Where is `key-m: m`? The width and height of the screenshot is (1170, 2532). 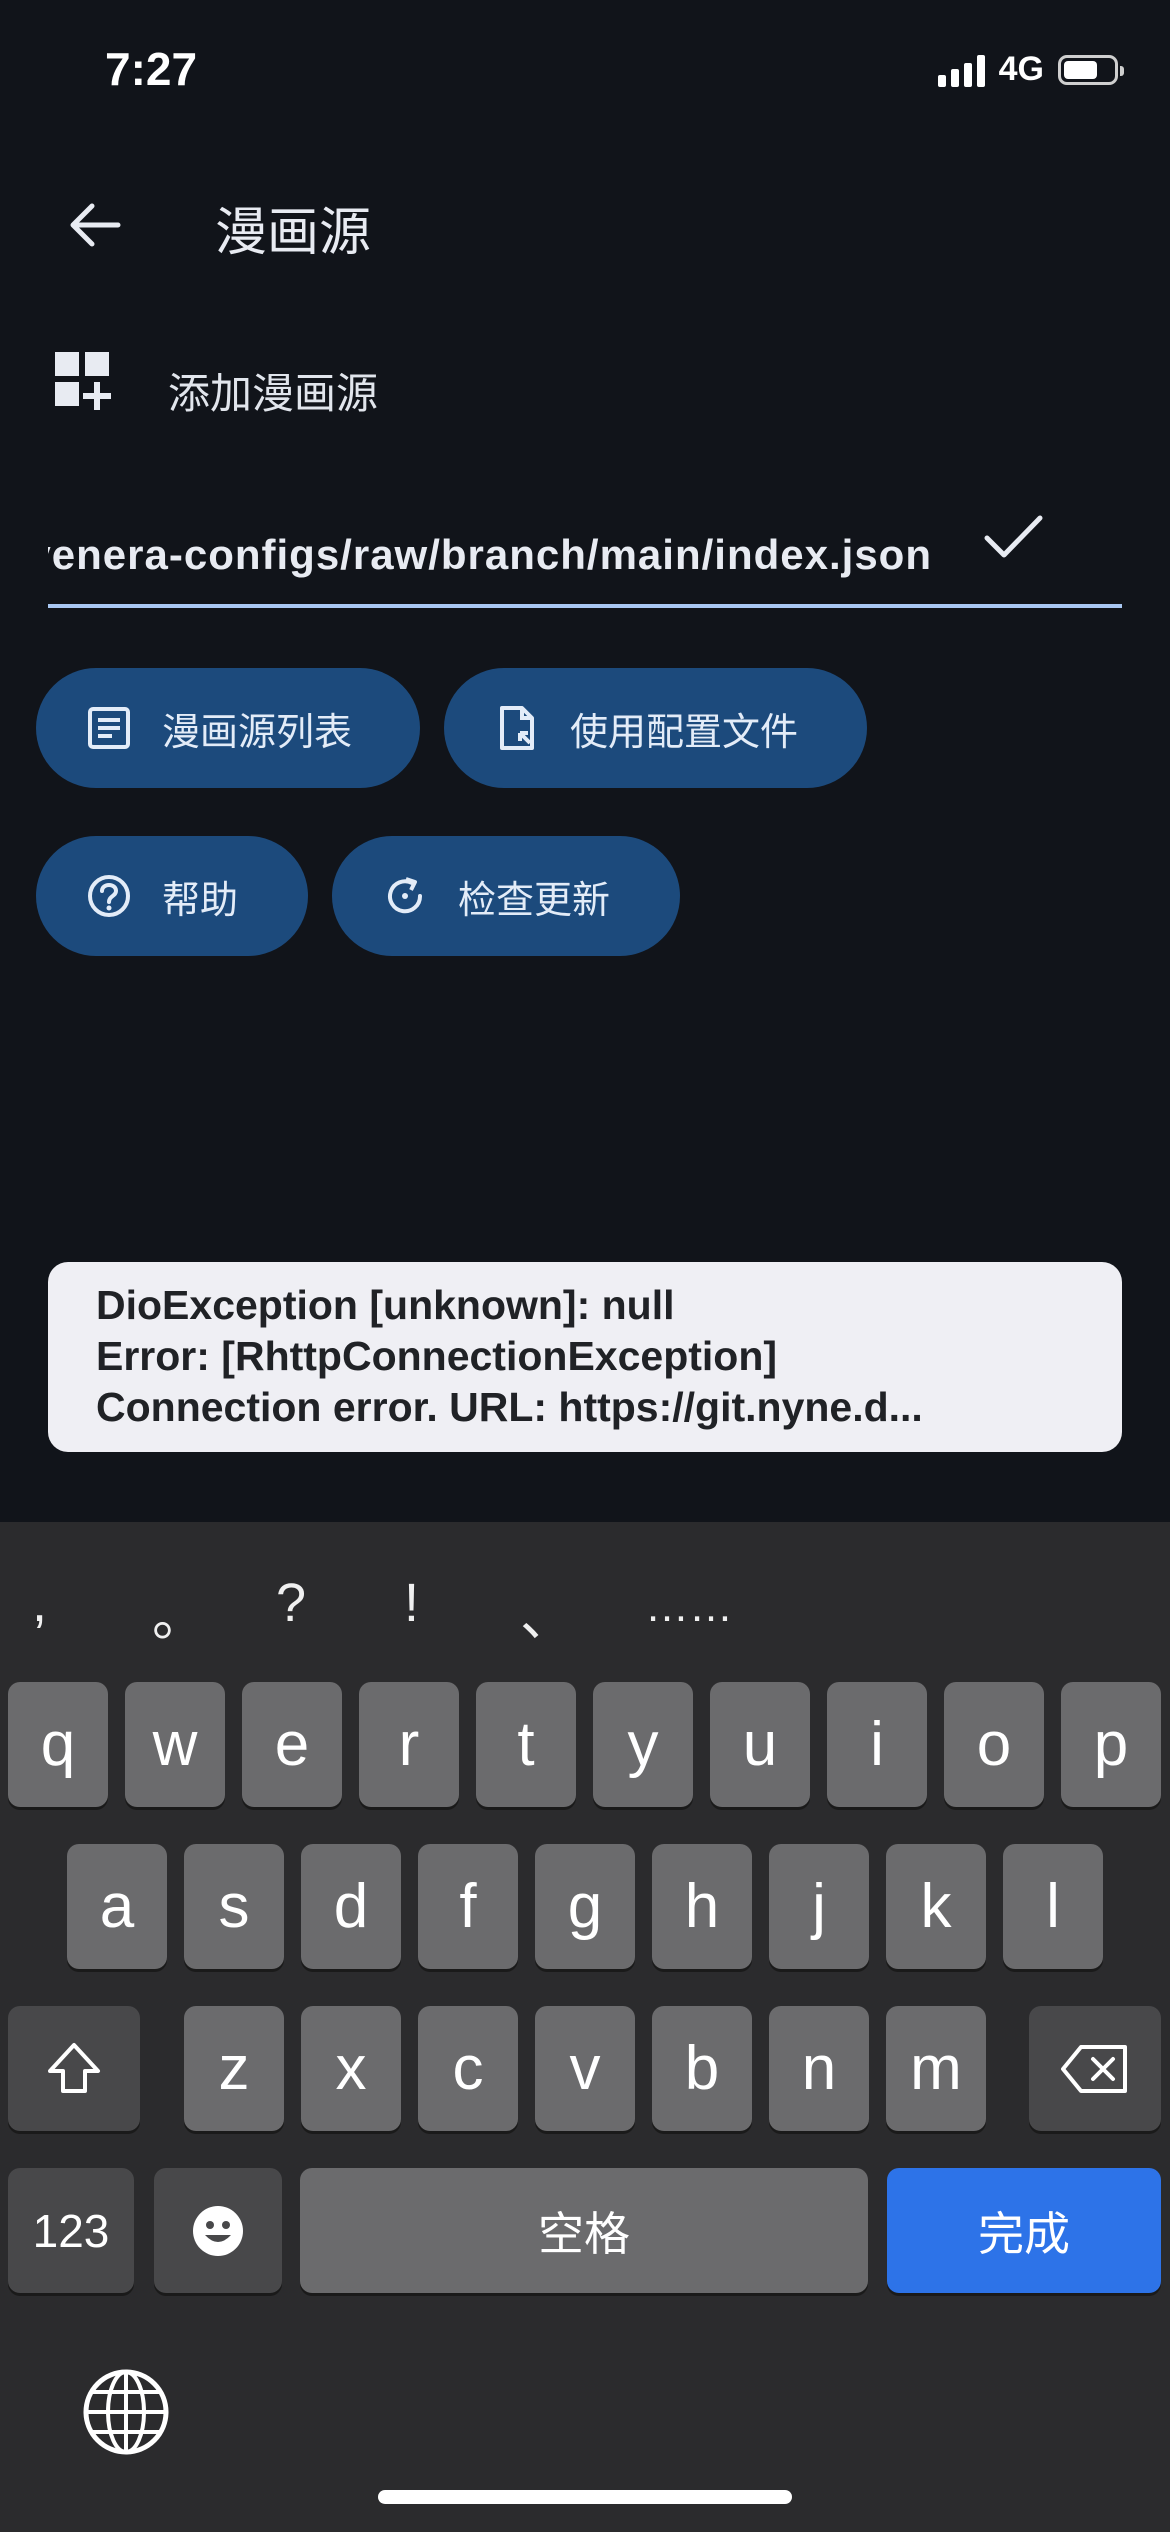 key-m: m is located at coordinates (936, 2068).